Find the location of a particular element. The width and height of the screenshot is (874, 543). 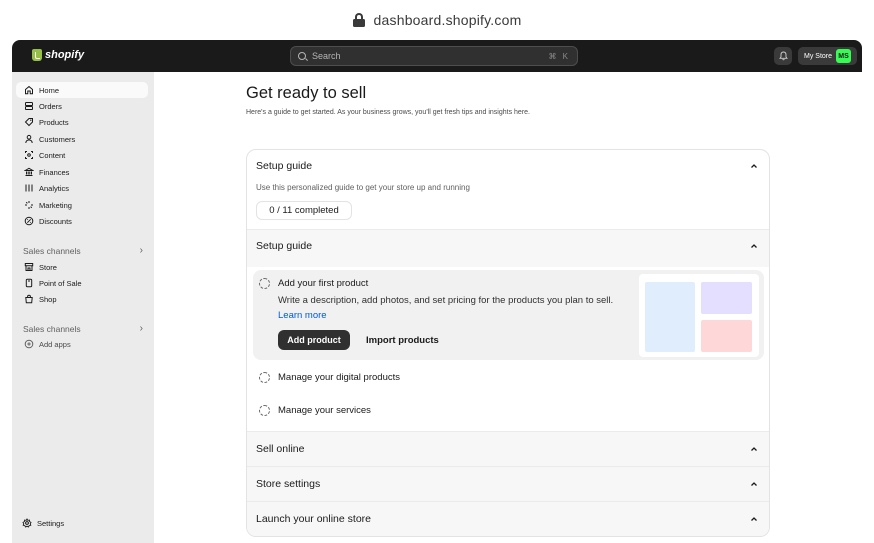

search-placeholder: Search is located at coordinates (326, 56).